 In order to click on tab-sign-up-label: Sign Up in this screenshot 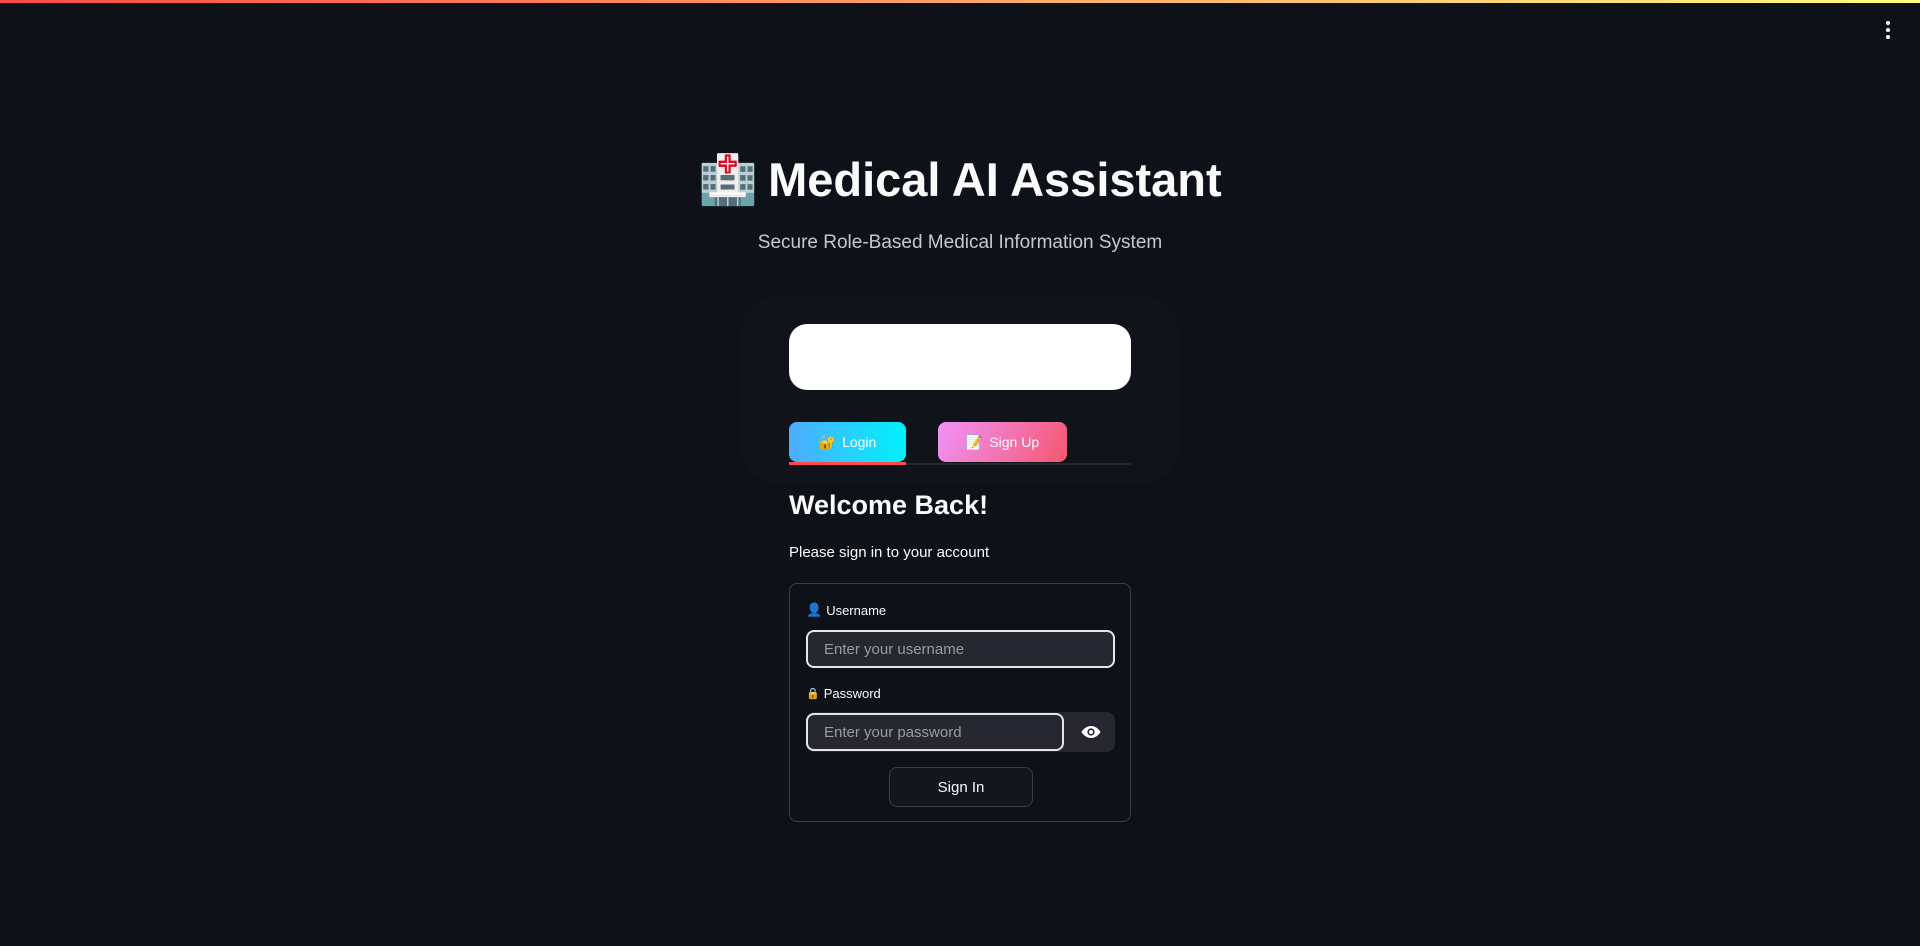, I will do `click(1014, 442)`.